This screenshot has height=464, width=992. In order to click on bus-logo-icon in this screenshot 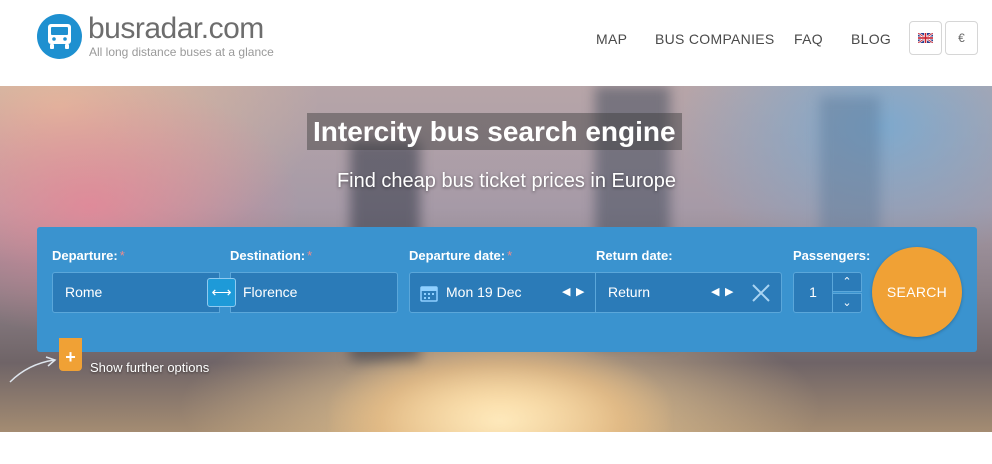, I will do `click(59, 36)`.